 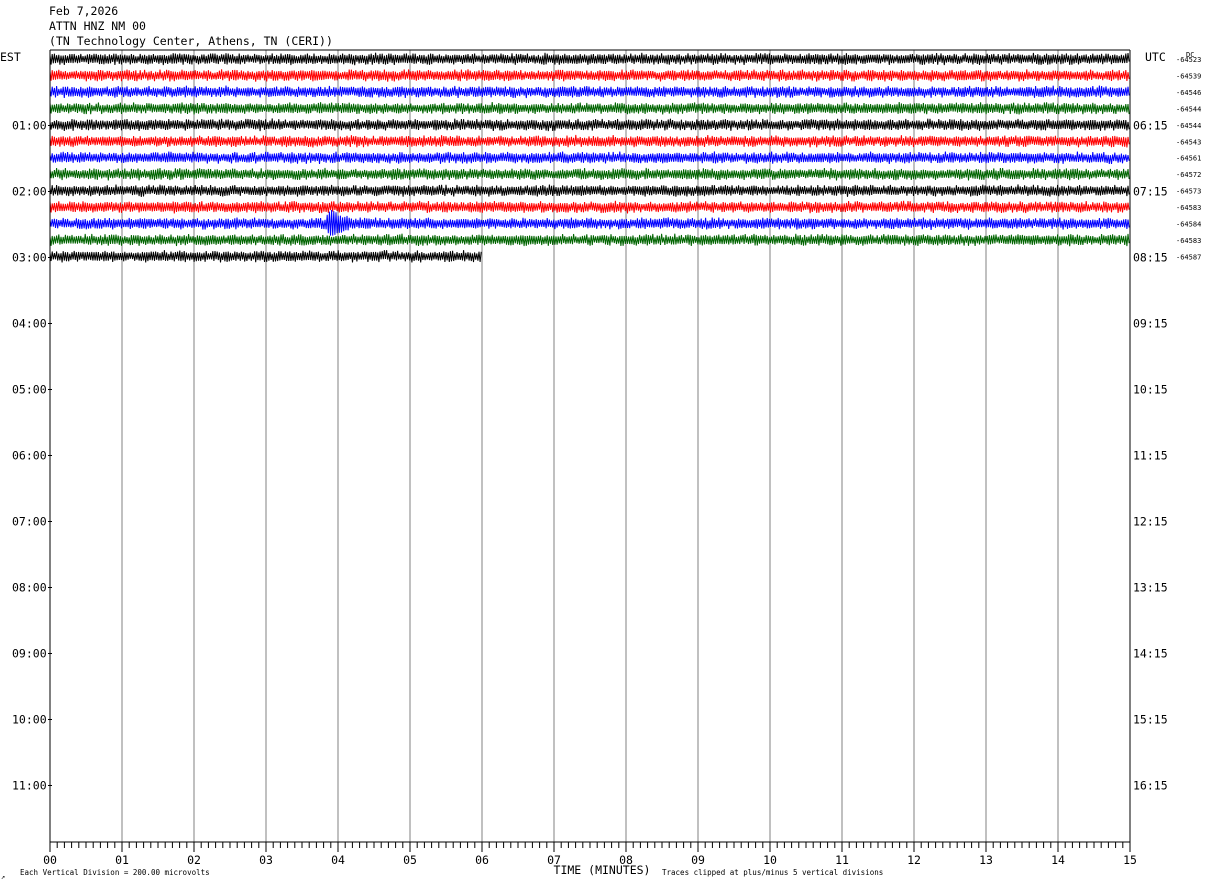 I want to click on utc-hour-label: 07:15, so click(x=1150, y=192).